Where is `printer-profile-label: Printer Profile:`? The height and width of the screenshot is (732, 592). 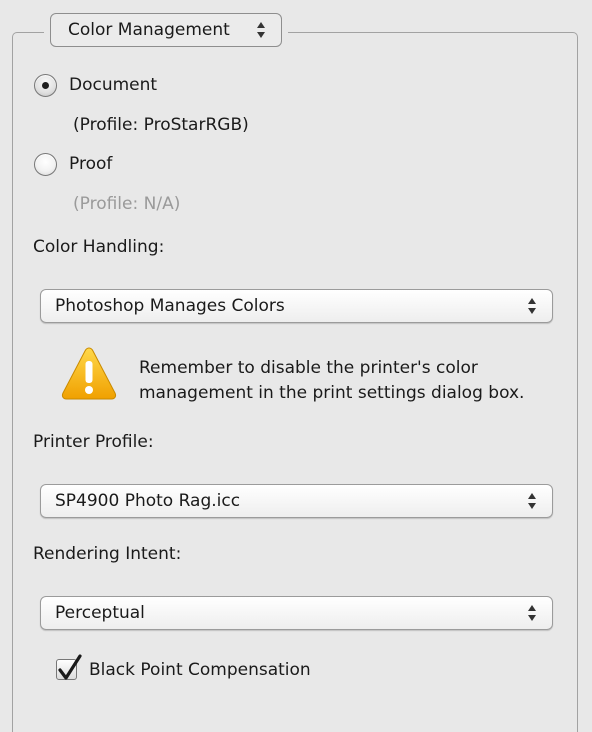
printer-profile-label: Printer Profile: is located at coordinates (93, 442).